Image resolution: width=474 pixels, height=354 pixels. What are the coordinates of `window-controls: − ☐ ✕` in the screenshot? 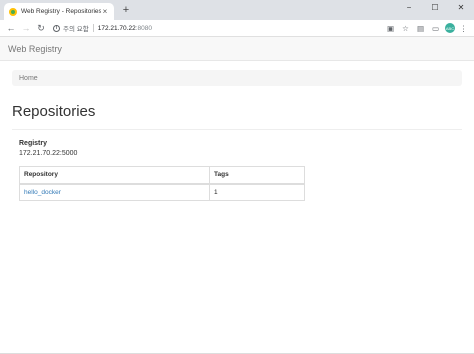 It's located at (435, 7).